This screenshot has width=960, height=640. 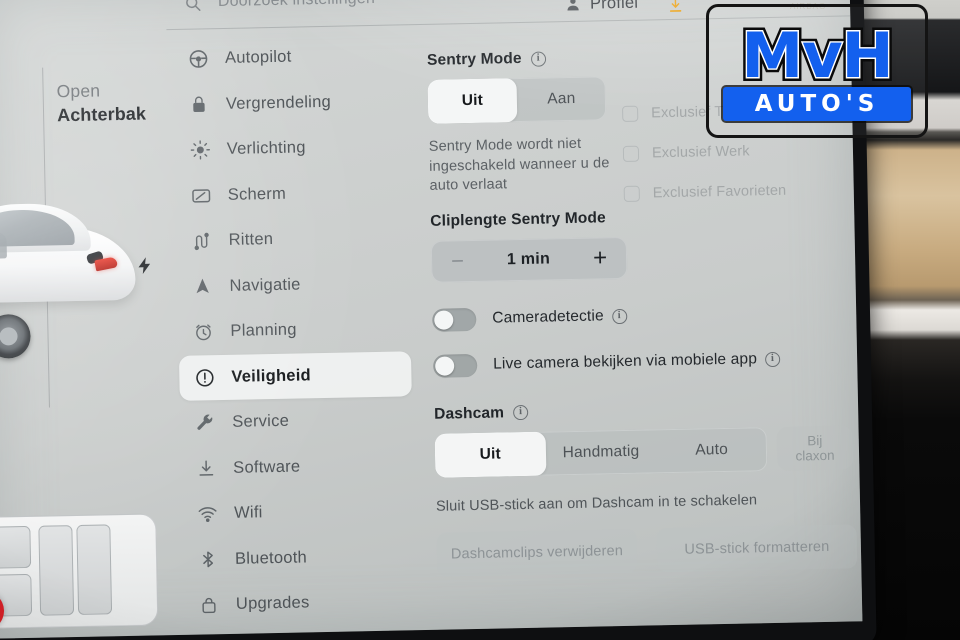 I want to click on dashcam-controls: Uit Handmatig Auto Bij claxon, so click(x=645, y=451).